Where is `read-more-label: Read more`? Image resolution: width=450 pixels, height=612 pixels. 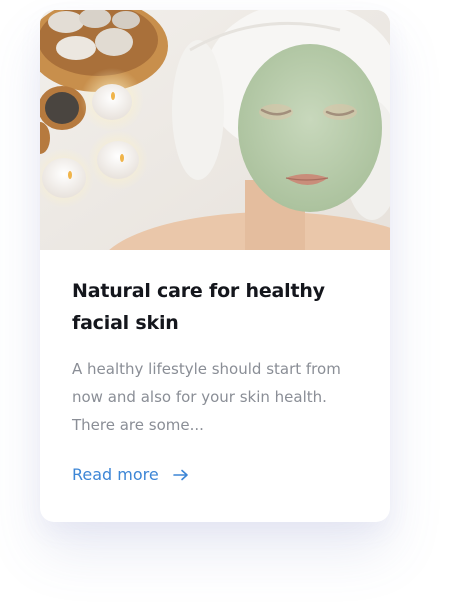
read-more-label: Read more is located at coordinates (115, 474).